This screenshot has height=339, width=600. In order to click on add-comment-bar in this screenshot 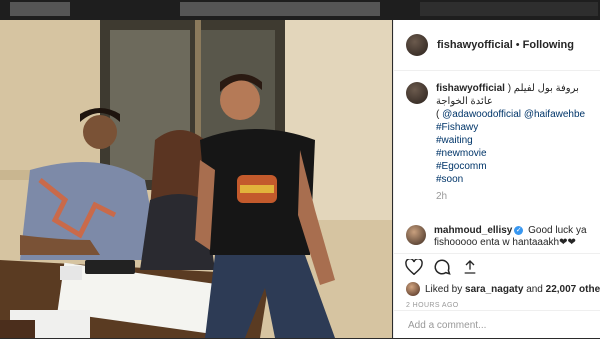, I will do `click(497, 324)`.